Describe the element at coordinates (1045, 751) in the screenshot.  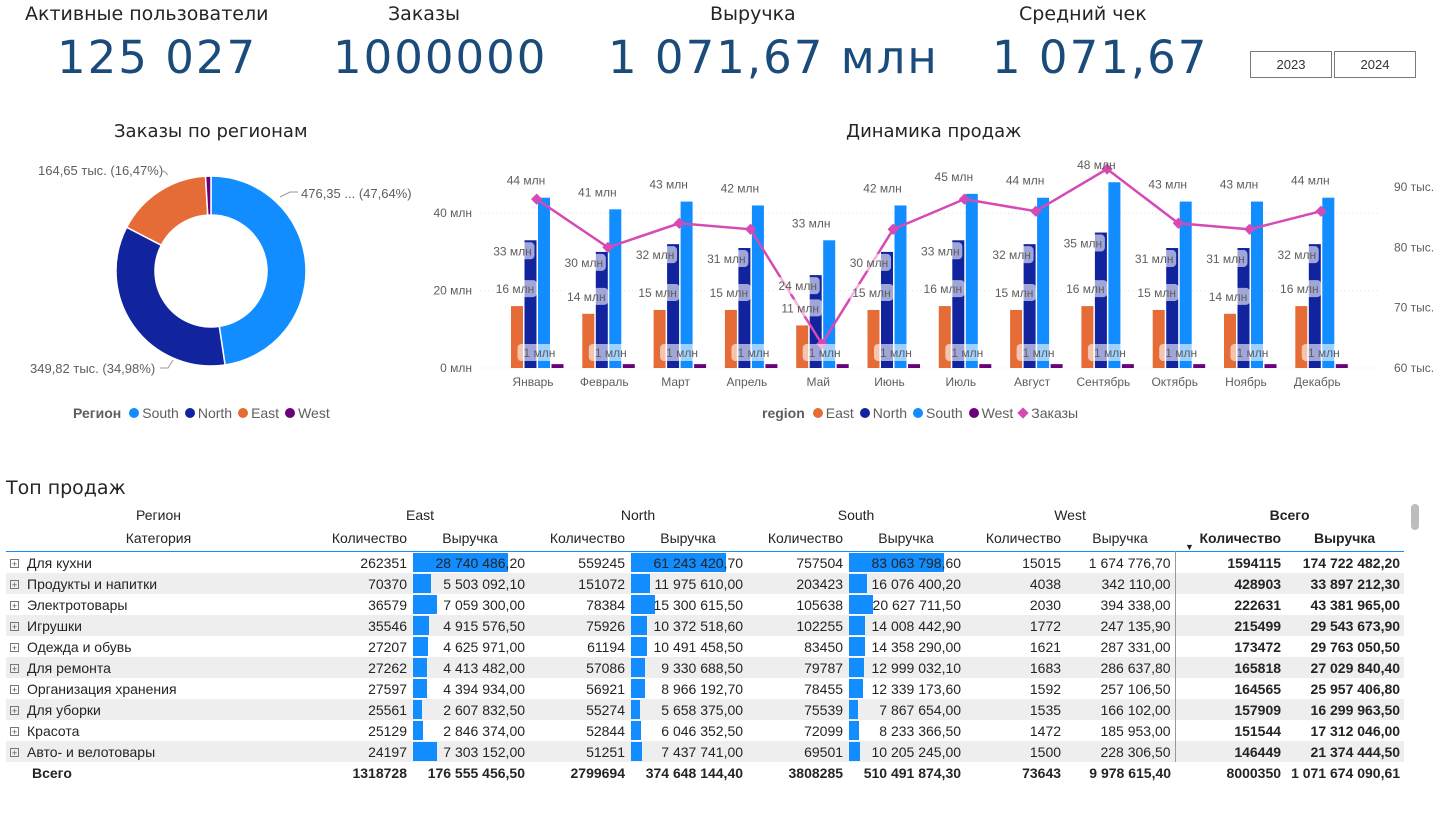
I see `qty-cell: 1500` at that location.